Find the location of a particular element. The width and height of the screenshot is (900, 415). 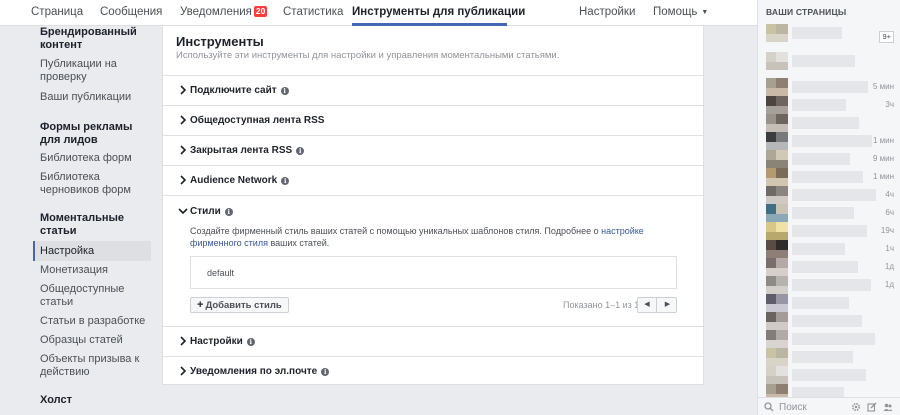

page-list-item: 9 мин is located at coordinates (832, 159).